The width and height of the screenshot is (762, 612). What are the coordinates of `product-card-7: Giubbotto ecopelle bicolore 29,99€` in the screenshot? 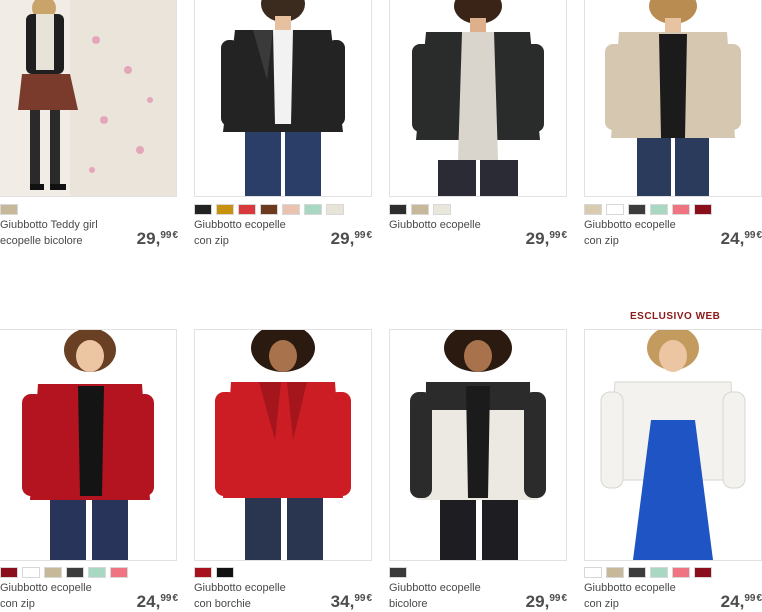 It's located at (478, 470).